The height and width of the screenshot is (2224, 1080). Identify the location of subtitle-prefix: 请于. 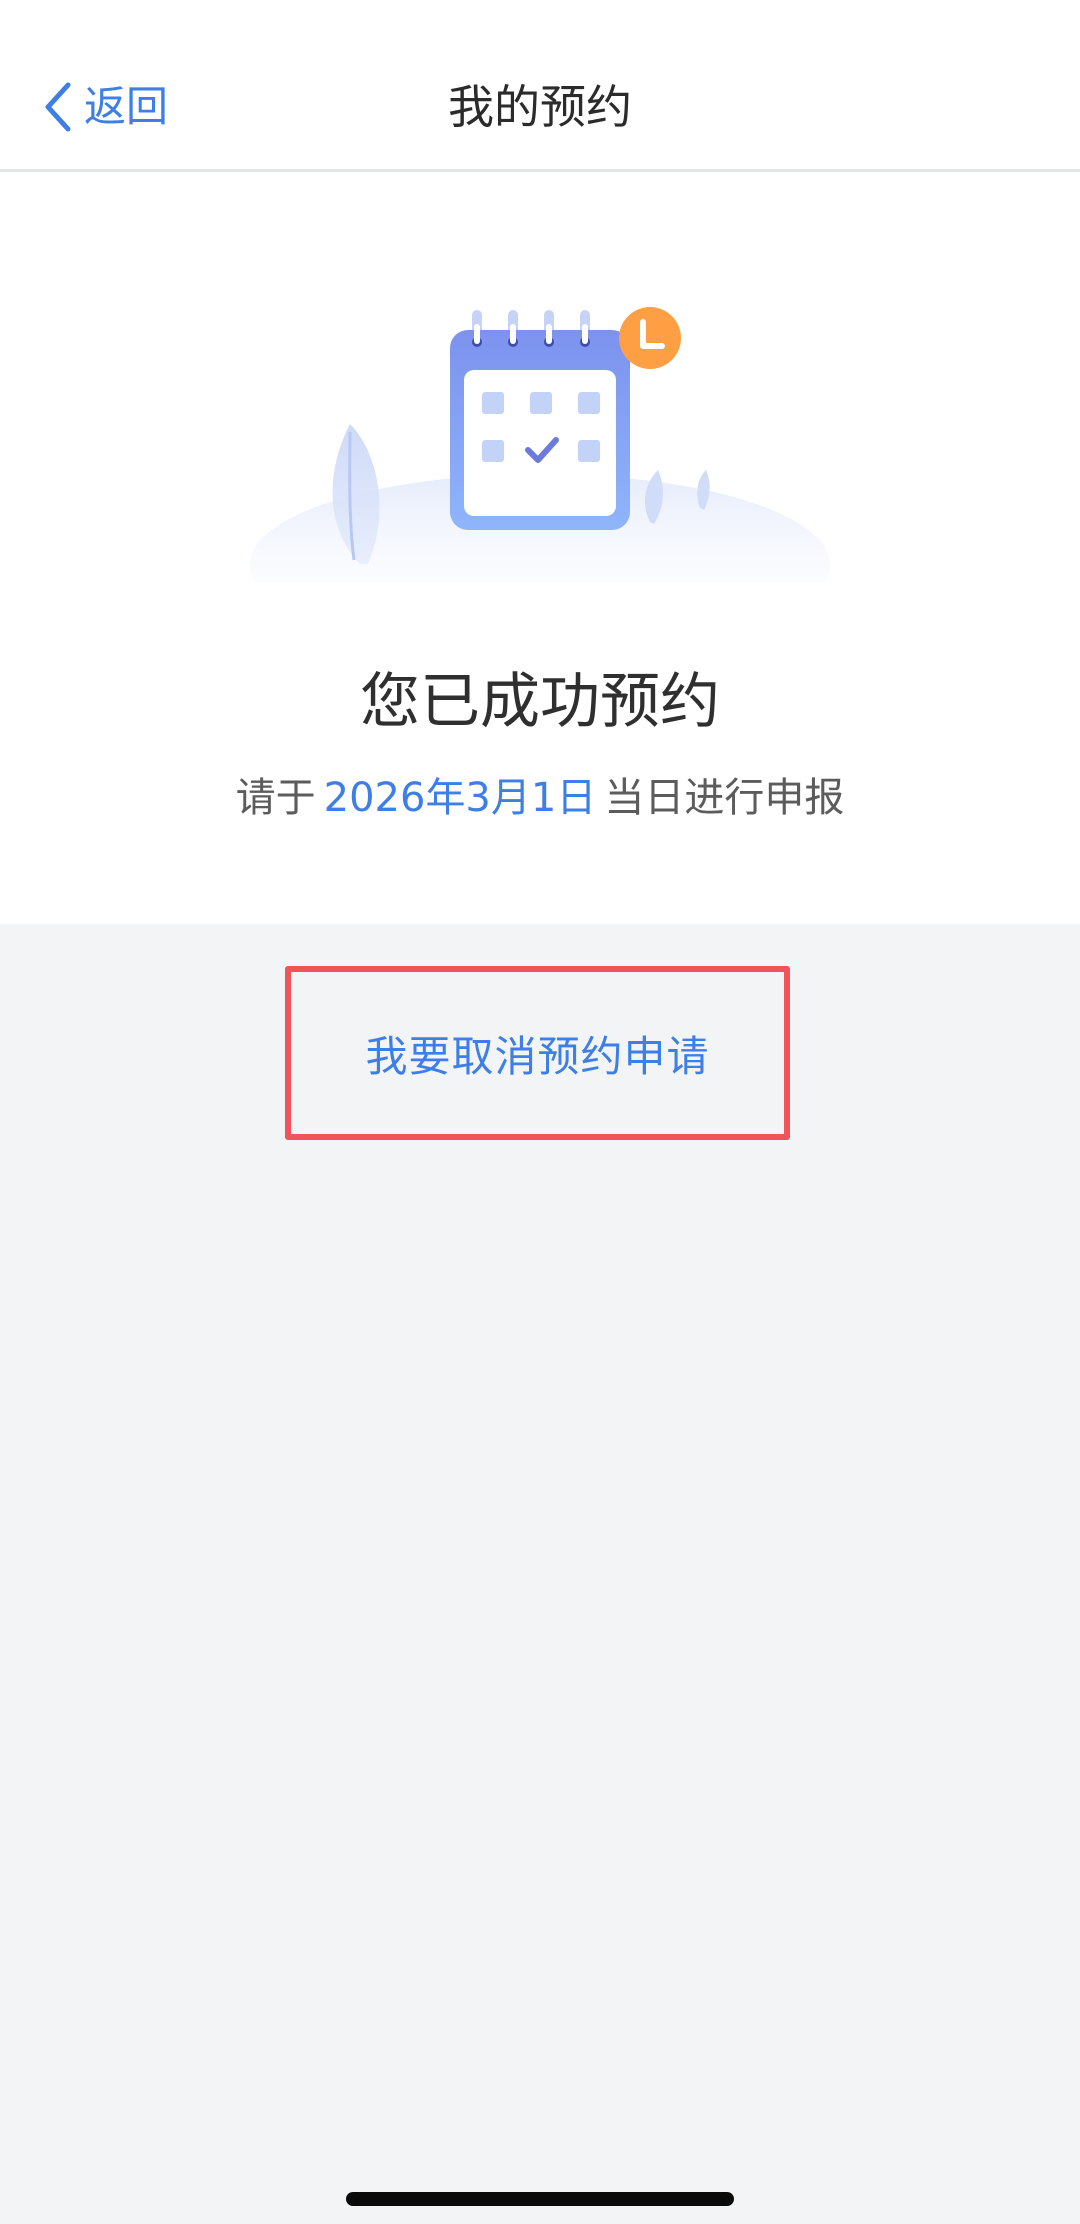
(275, 798).